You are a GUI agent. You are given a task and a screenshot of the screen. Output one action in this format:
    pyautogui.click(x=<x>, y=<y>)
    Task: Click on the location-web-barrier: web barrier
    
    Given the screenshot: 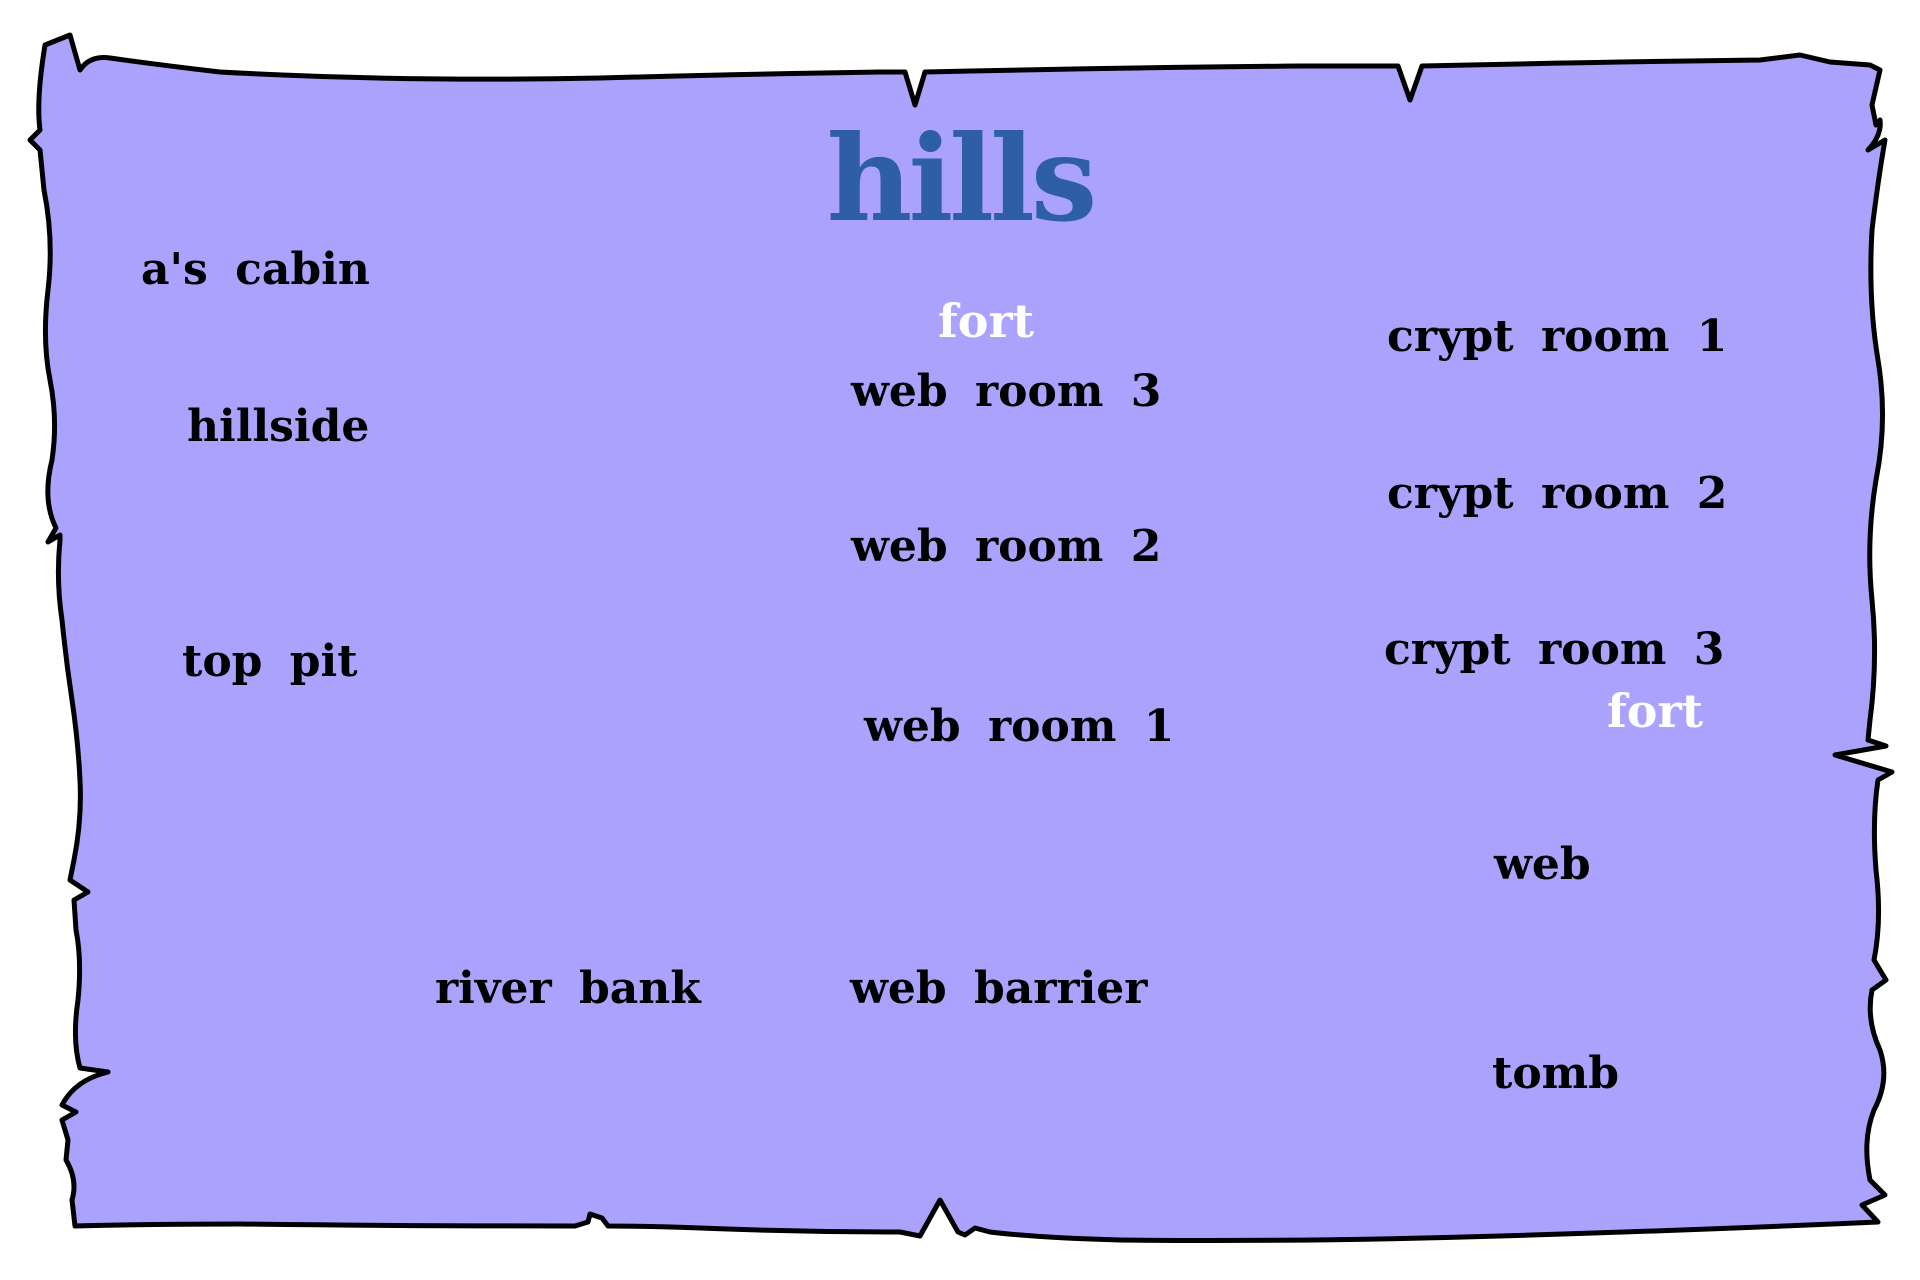 What is the action you would take?
    pyautogui.click(x=998, y=989)
    